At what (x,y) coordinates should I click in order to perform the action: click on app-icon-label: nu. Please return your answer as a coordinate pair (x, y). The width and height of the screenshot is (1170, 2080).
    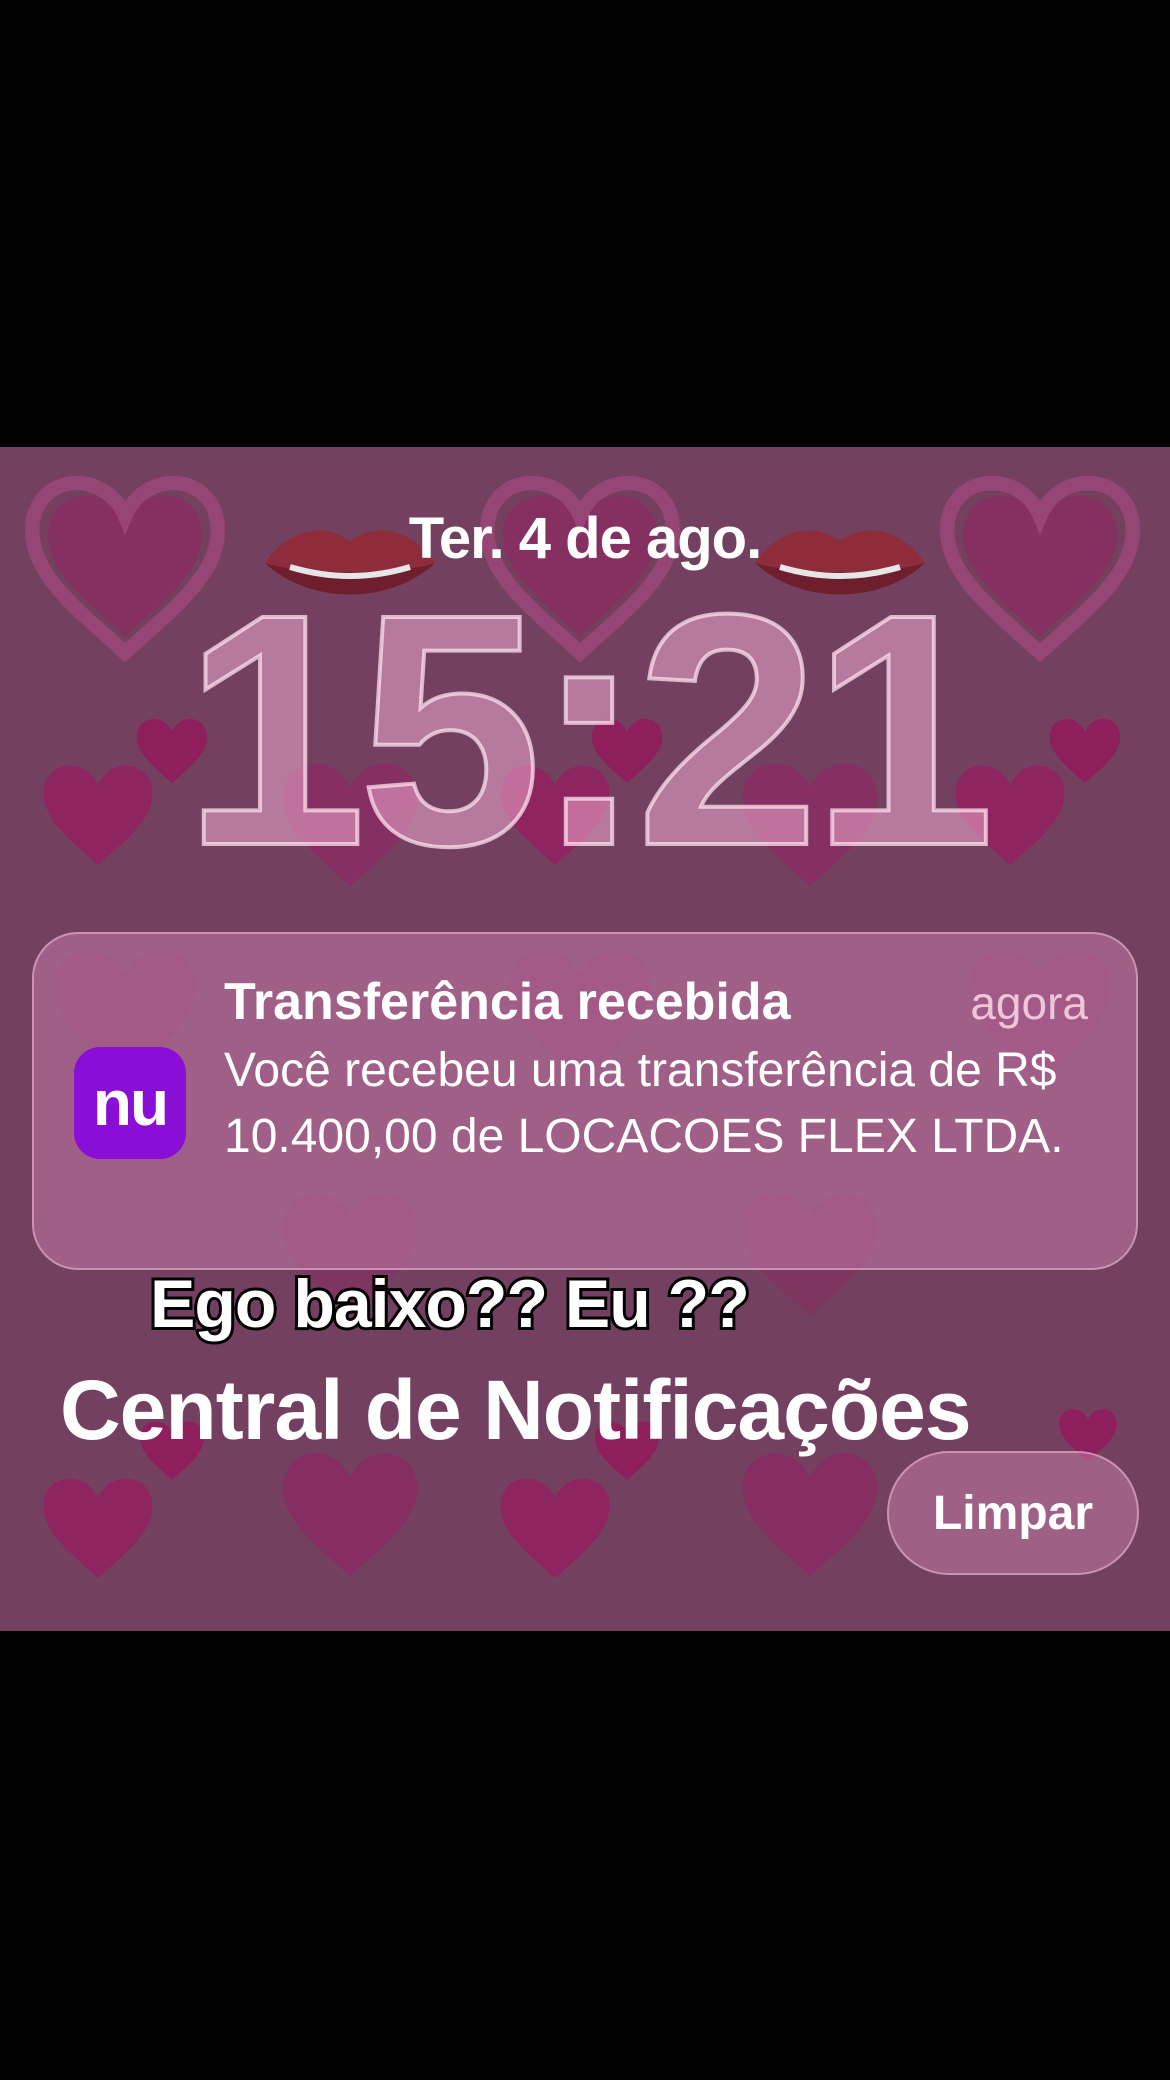
    Looking at the image, I should click on (130, 1103).